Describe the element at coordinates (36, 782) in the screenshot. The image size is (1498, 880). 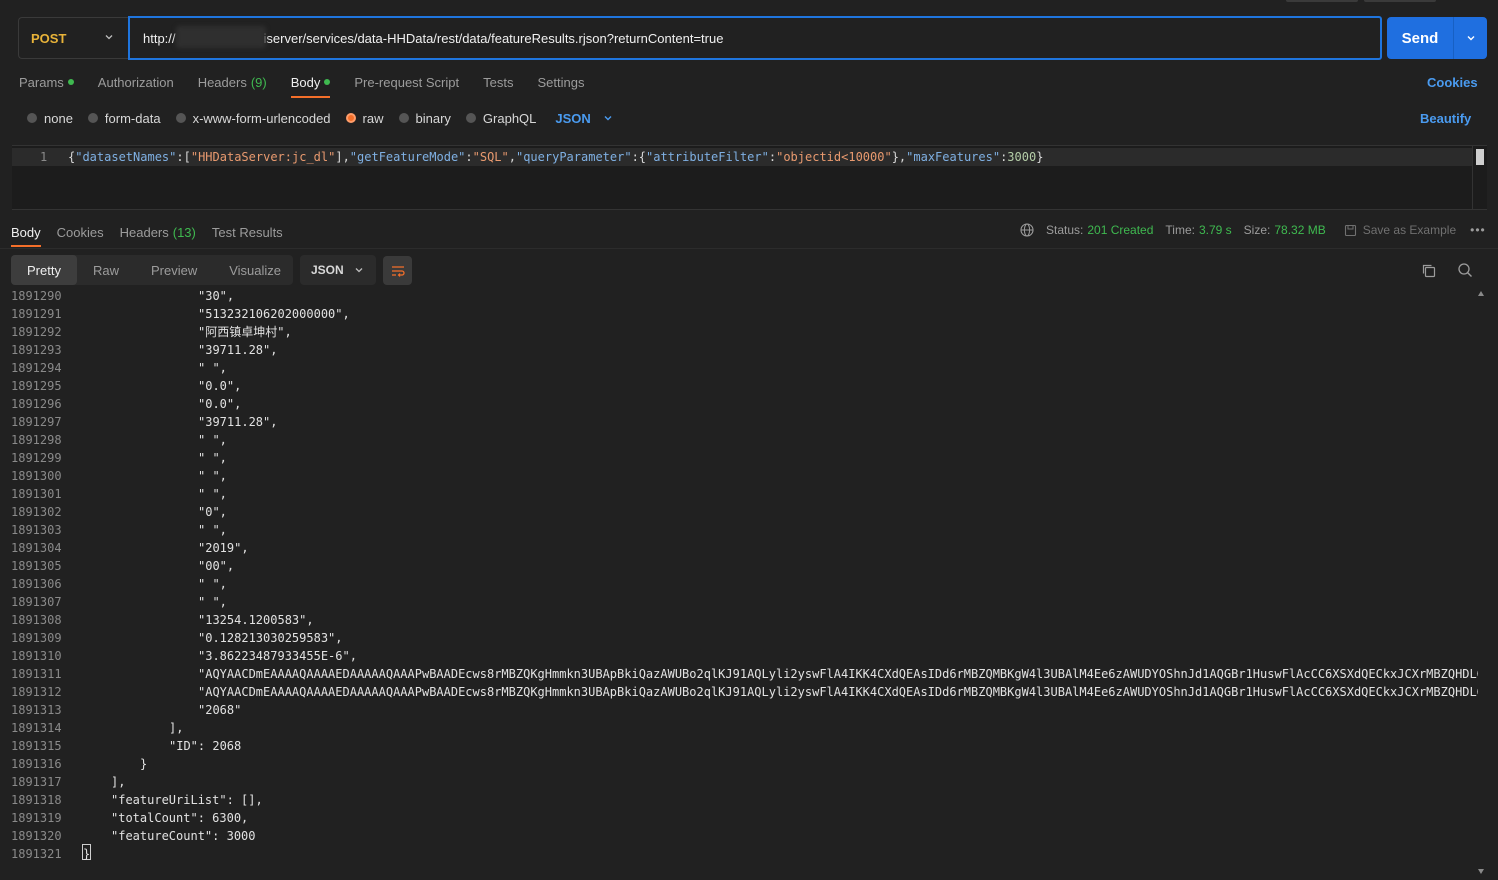
I see `line-number: 1891317` at that location.